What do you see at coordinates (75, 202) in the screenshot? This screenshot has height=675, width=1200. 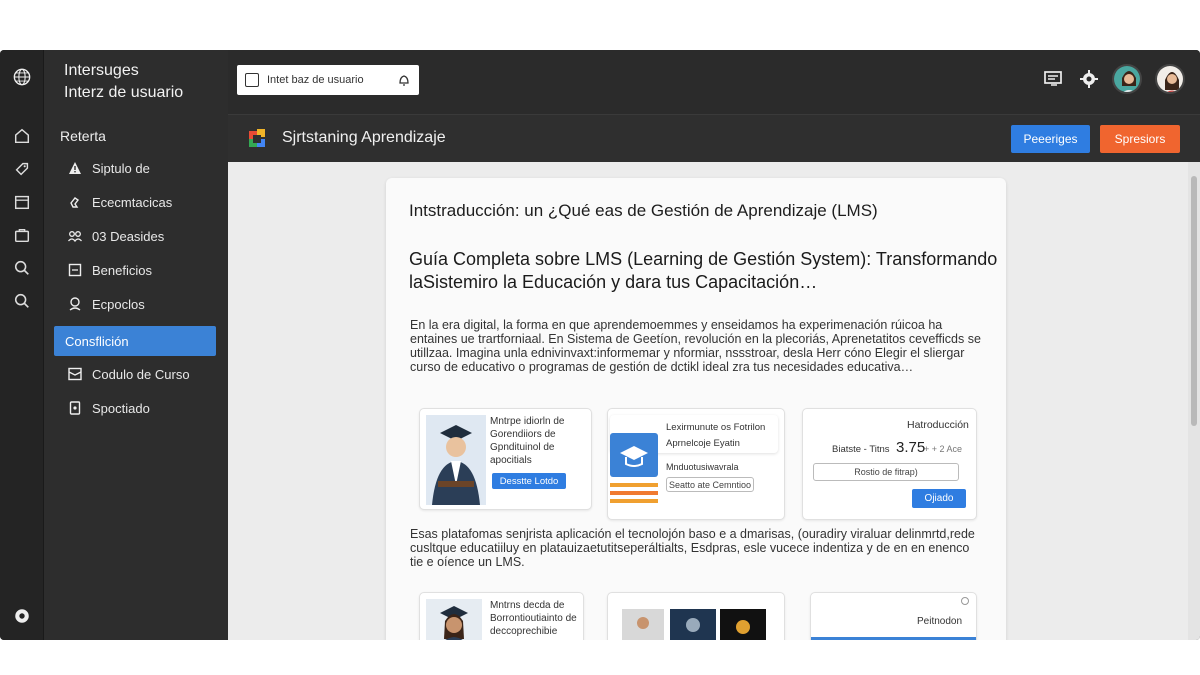 I see `hand-icon` at bounding box center [75, 202].